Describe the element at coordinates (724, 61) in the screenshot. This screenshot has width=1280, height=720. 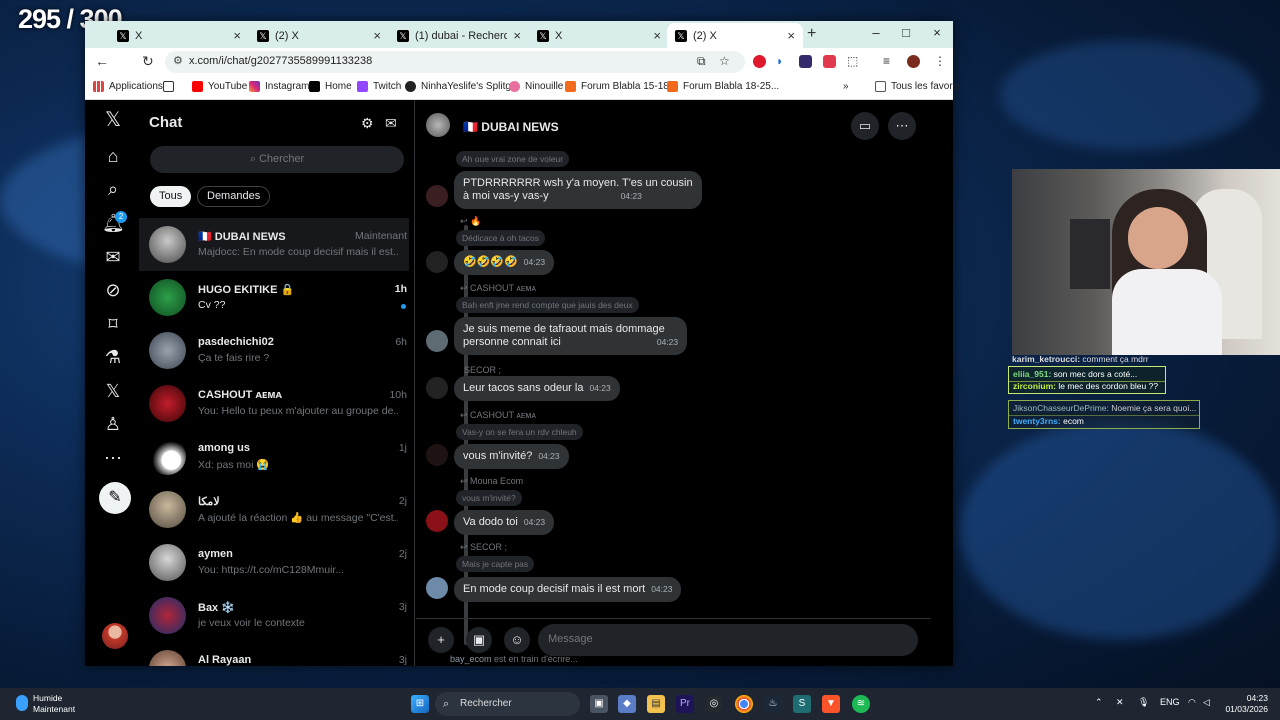
I see `star-icon: ☆` at that location.